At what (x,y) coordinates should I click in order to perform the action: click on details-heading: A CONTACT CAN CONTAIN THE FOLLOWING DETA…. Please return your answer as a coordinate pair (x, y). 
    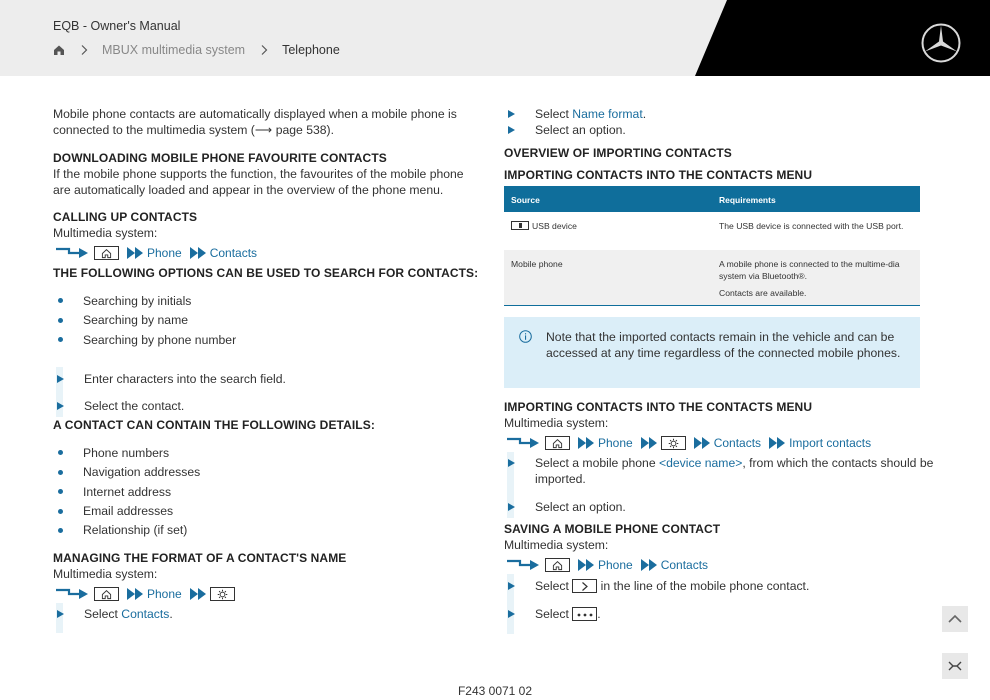
    Looking at the image, I should click on (214, 425).